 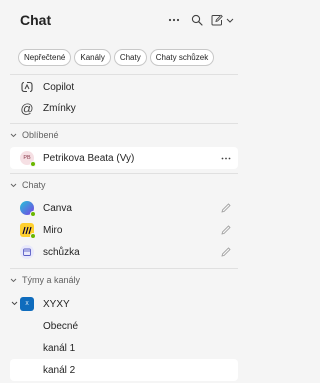 What do you see at coordinates (36, 20) in the screenshot?
I see `page-title: Chat` at bounding box center [36, 20].